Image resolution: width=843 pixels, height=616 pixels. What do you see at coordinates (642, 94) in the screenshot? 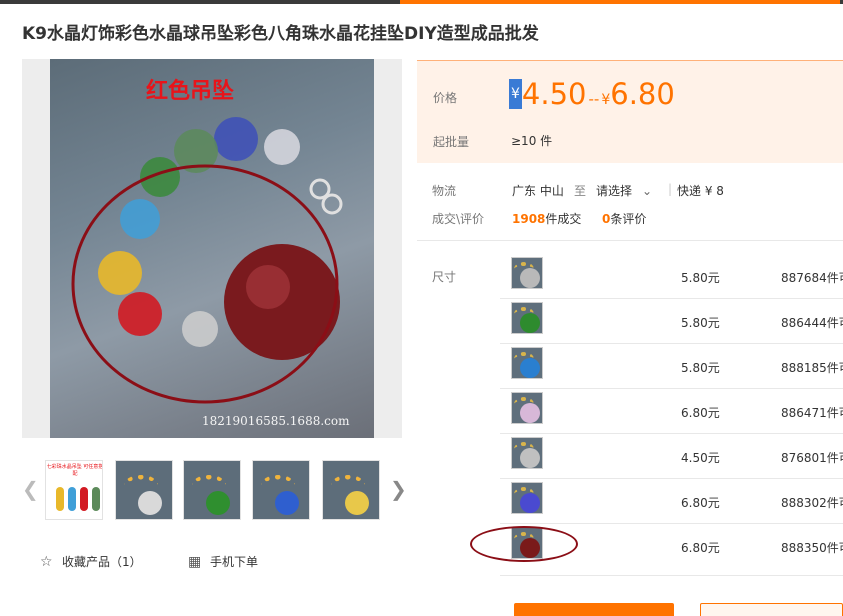
I see `price-high: 6.80` at bounding box center [642, 94].